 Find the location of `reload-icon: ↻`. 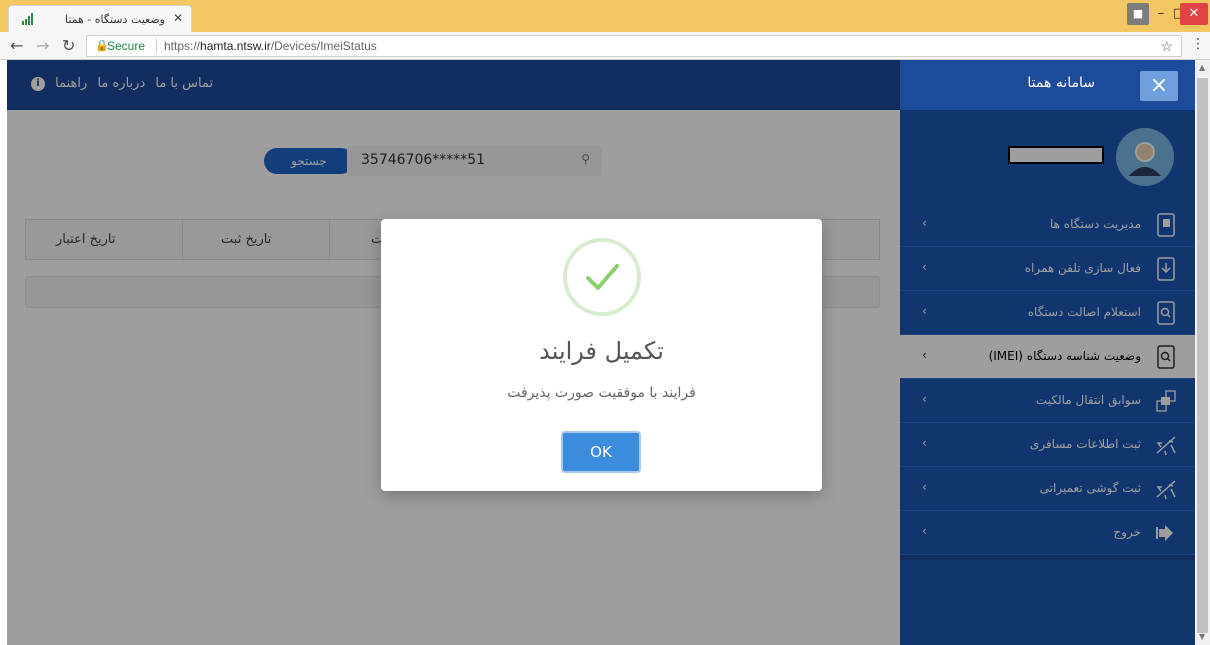

reload-icon: ↻ is located at coordinates (68, 45).